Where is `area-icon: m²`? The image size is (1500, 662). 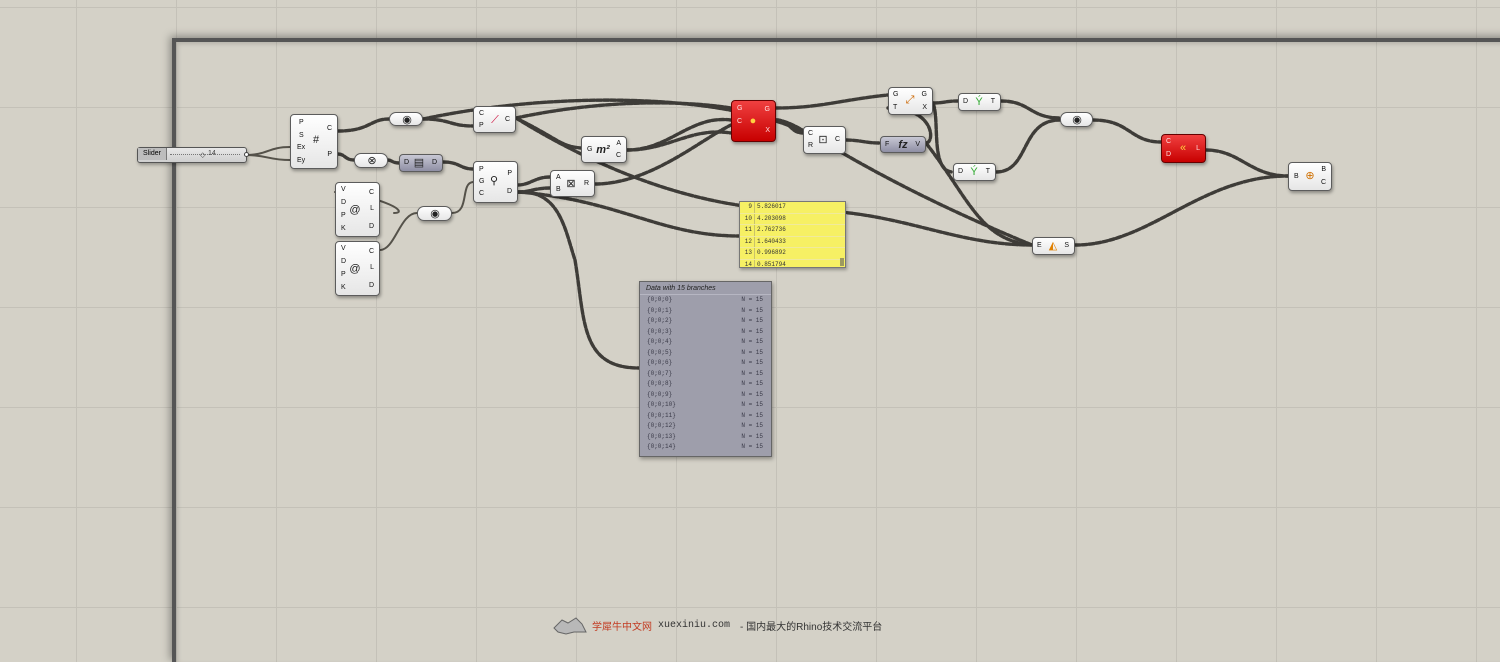 area-icon: m² is located at coordinates (603, 149).